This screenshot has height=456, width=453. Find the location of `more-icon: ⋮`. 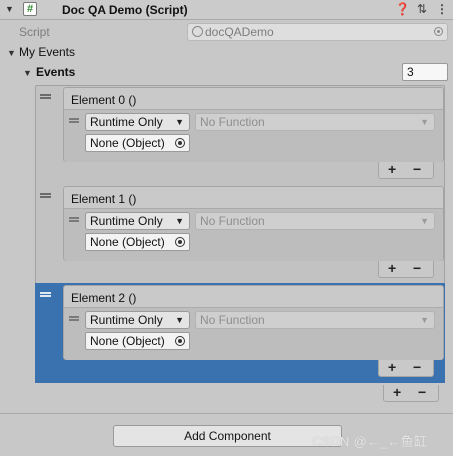

more-icon: ⋮ is located at coordinates (442, 9).